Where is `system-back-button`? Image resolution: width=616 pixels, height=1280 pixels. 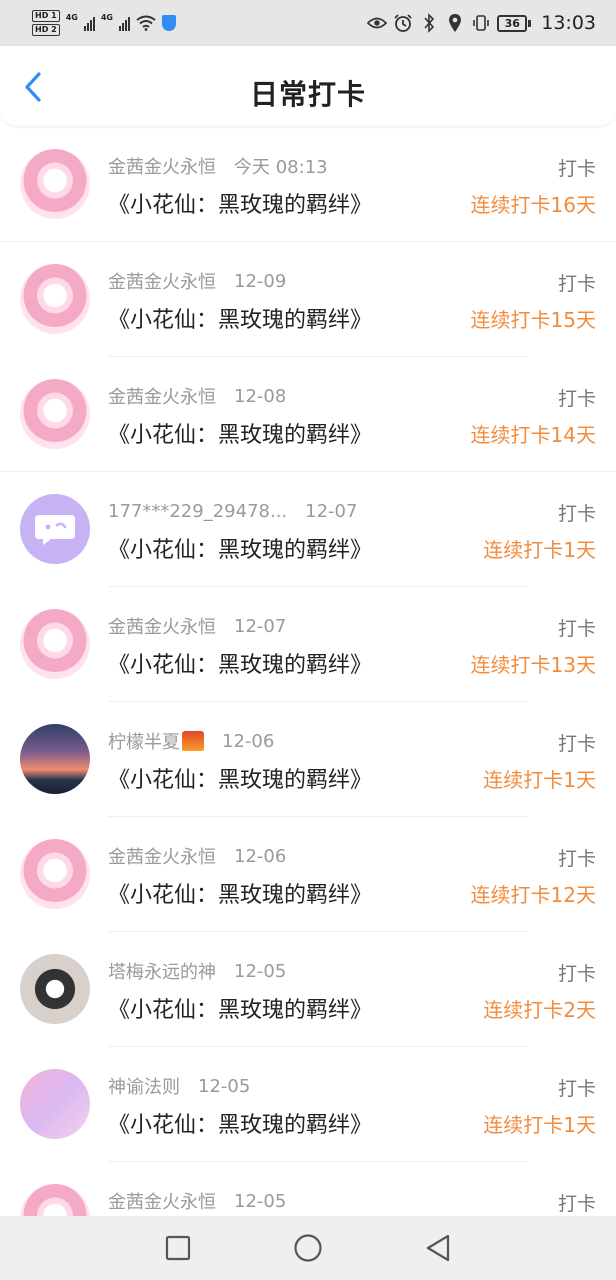
system-back-button is located at coordinates (438, 1248).